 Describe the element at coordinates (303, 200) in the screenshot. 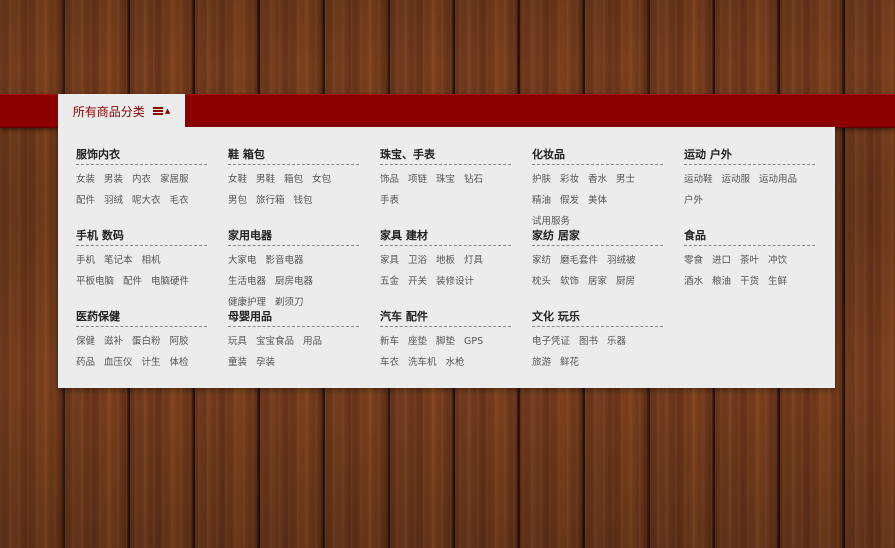

I see `category-link: 钱包` at that location.